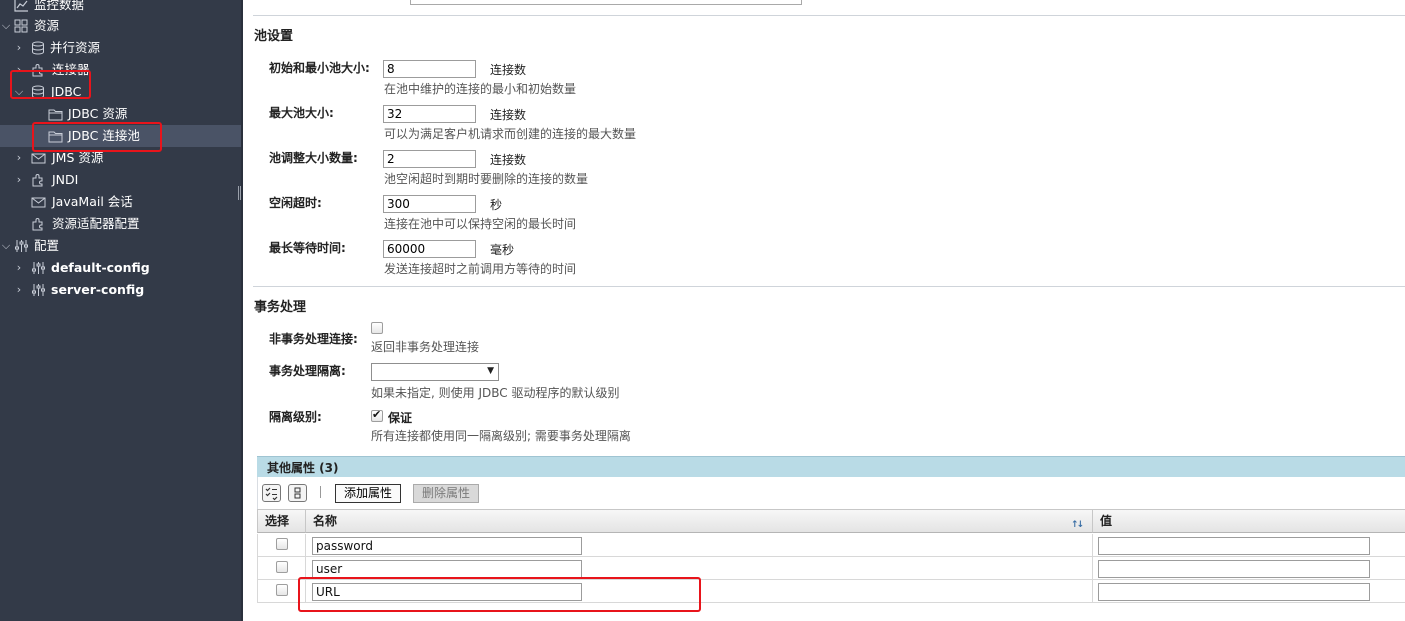 The width and height of the screenshot is (1405, 621). I want to click on help-initial-min-pool-size: 在池中维护的连接的最小和初始数量, so click(480, 89).